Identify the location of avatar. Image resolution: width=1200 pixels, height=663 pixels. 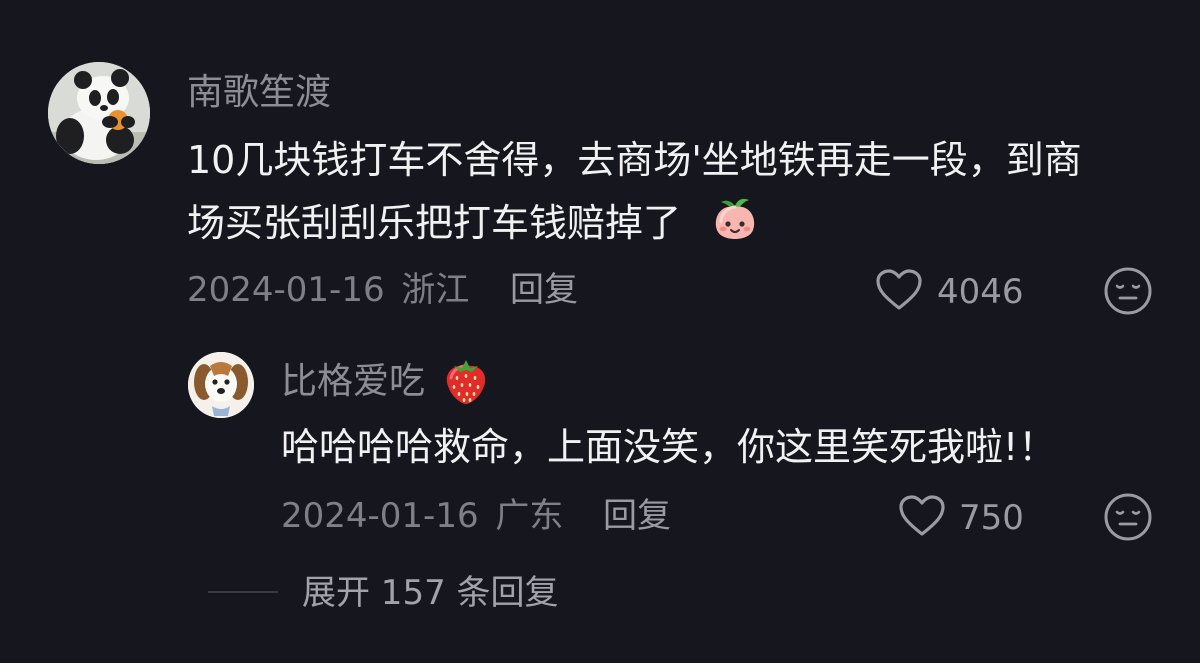
(99, 113).